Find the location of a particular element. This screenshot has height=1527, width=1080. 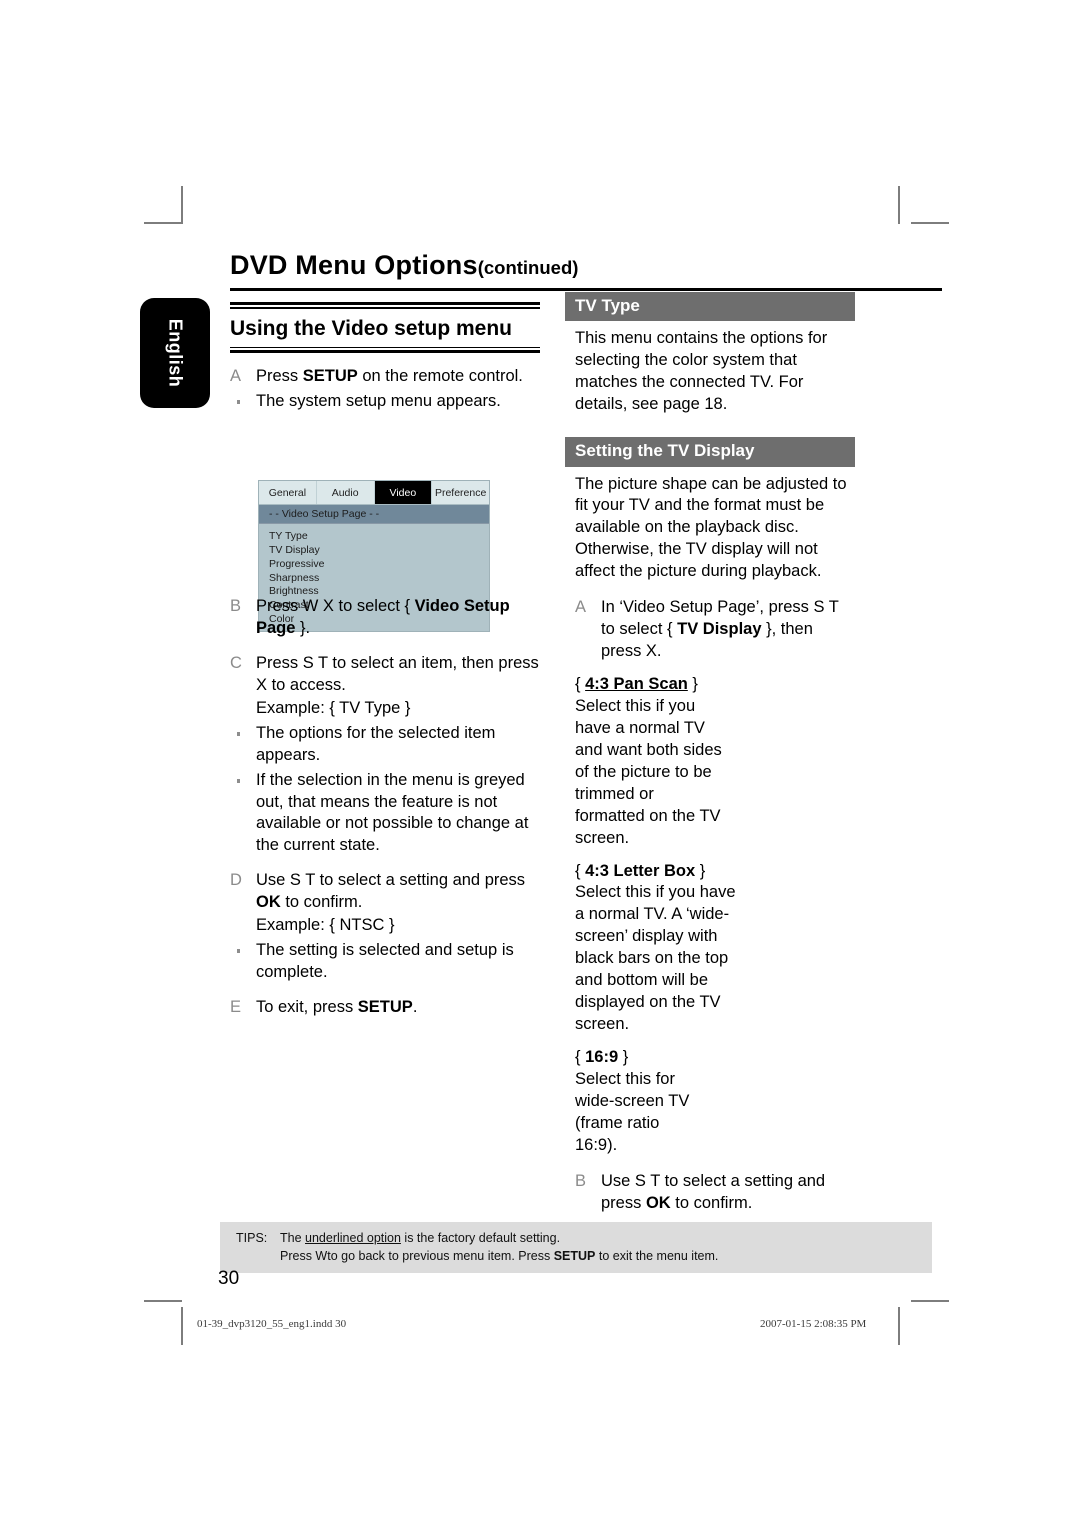

option-title-16-9: { 16:9 } is located at coordinates (602, 1057).